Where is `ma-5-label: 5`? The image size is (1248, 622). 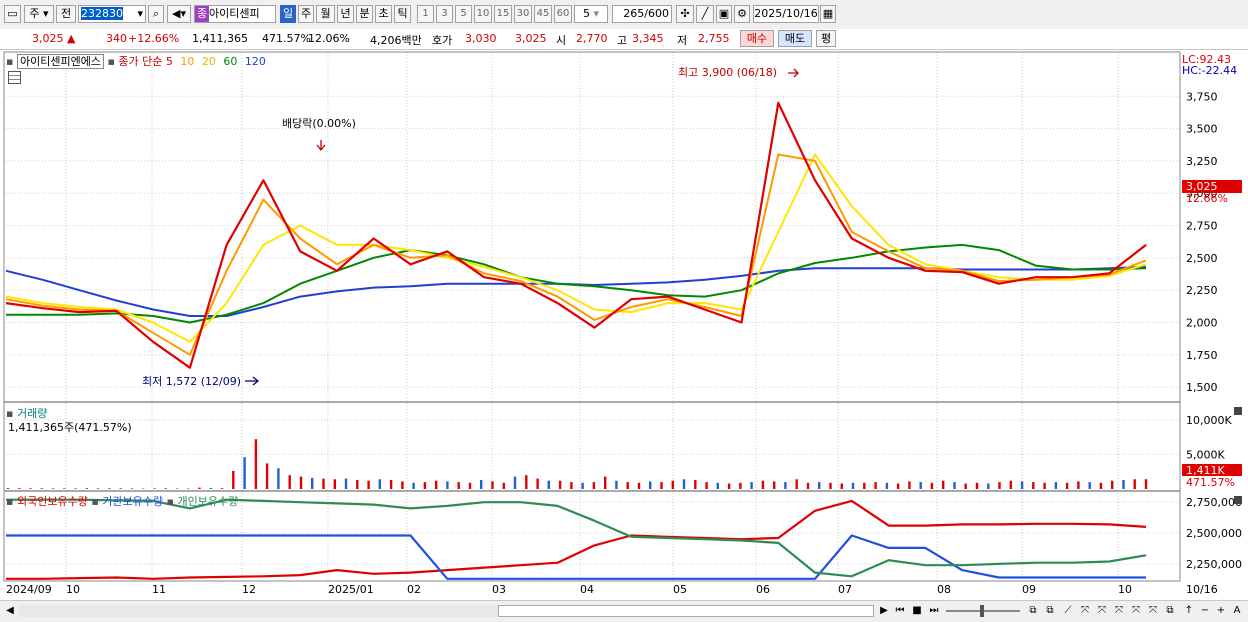 ma-5-label: 5 is located at coordinates (169, 61).